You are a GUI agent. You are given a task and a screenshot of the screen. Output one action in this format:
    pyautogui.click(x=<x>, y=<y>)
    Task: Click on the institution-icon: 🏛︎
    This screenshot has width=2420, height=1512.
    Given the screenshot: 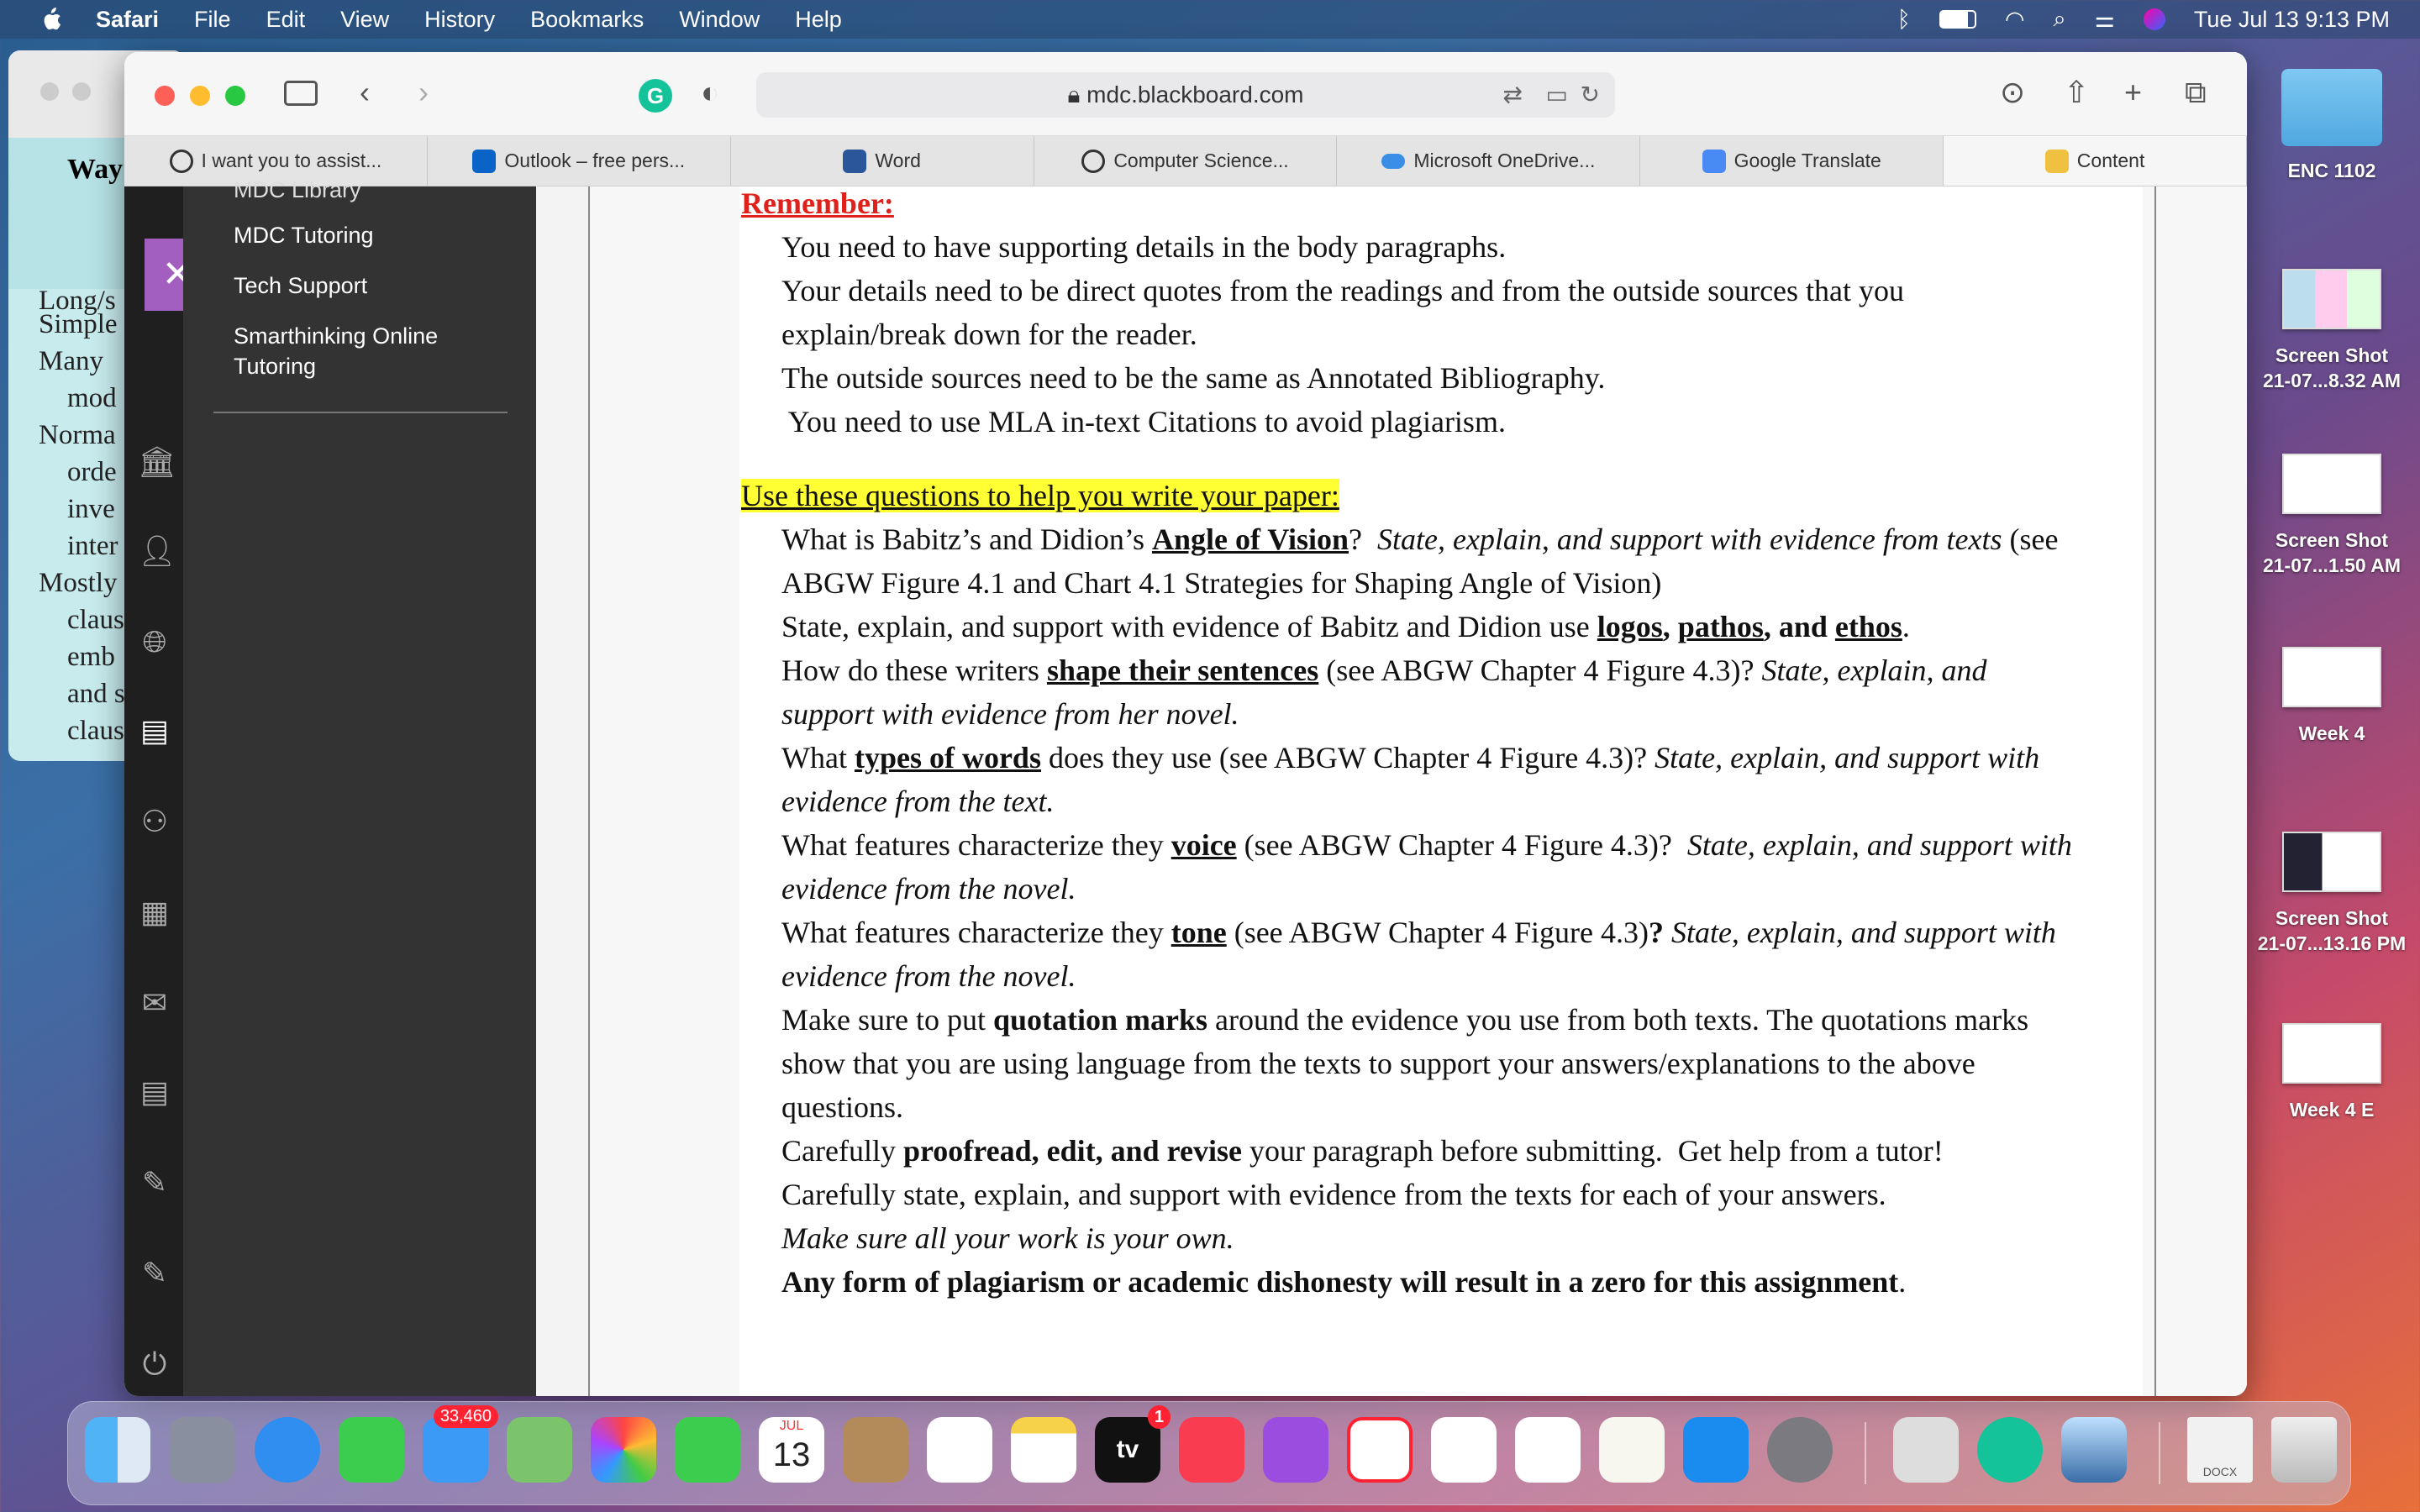 What is the action you would take?
    pyautogui.click(x=157, y=462)
    